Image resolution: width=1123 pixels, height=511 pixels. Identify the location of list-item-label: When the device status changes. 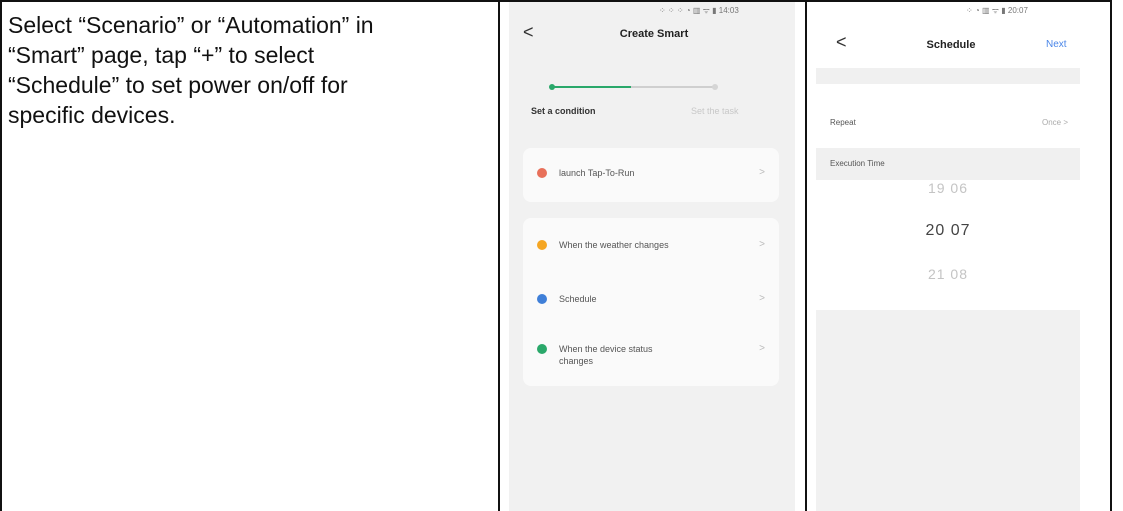
(606, 355).